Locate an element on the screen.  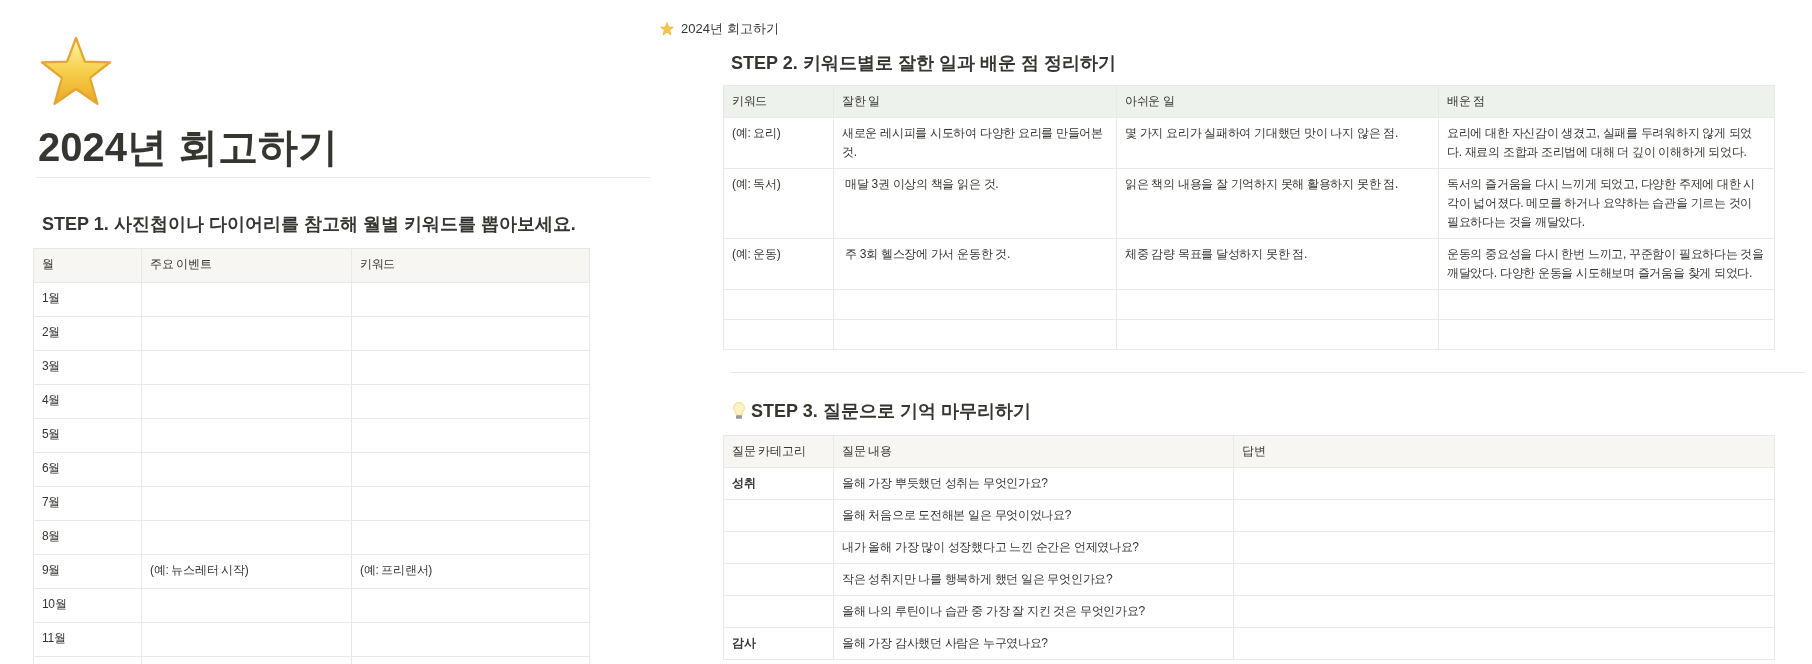
breadcrumb-link: 2024년 회고하기 is located at coordinates (730, 29).